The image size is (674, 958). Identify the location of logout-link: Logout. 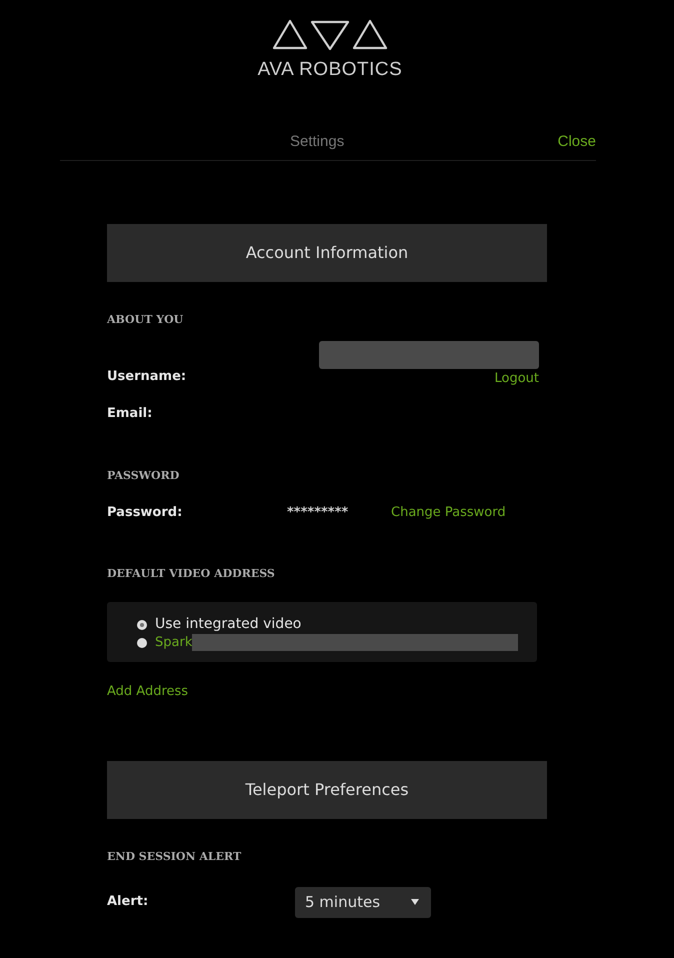
(516, 378).